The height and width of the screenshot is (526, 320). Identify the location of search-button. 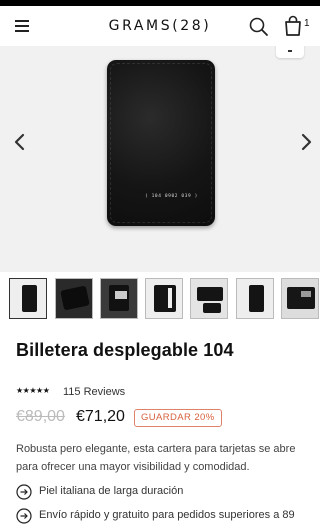
(259, 27).